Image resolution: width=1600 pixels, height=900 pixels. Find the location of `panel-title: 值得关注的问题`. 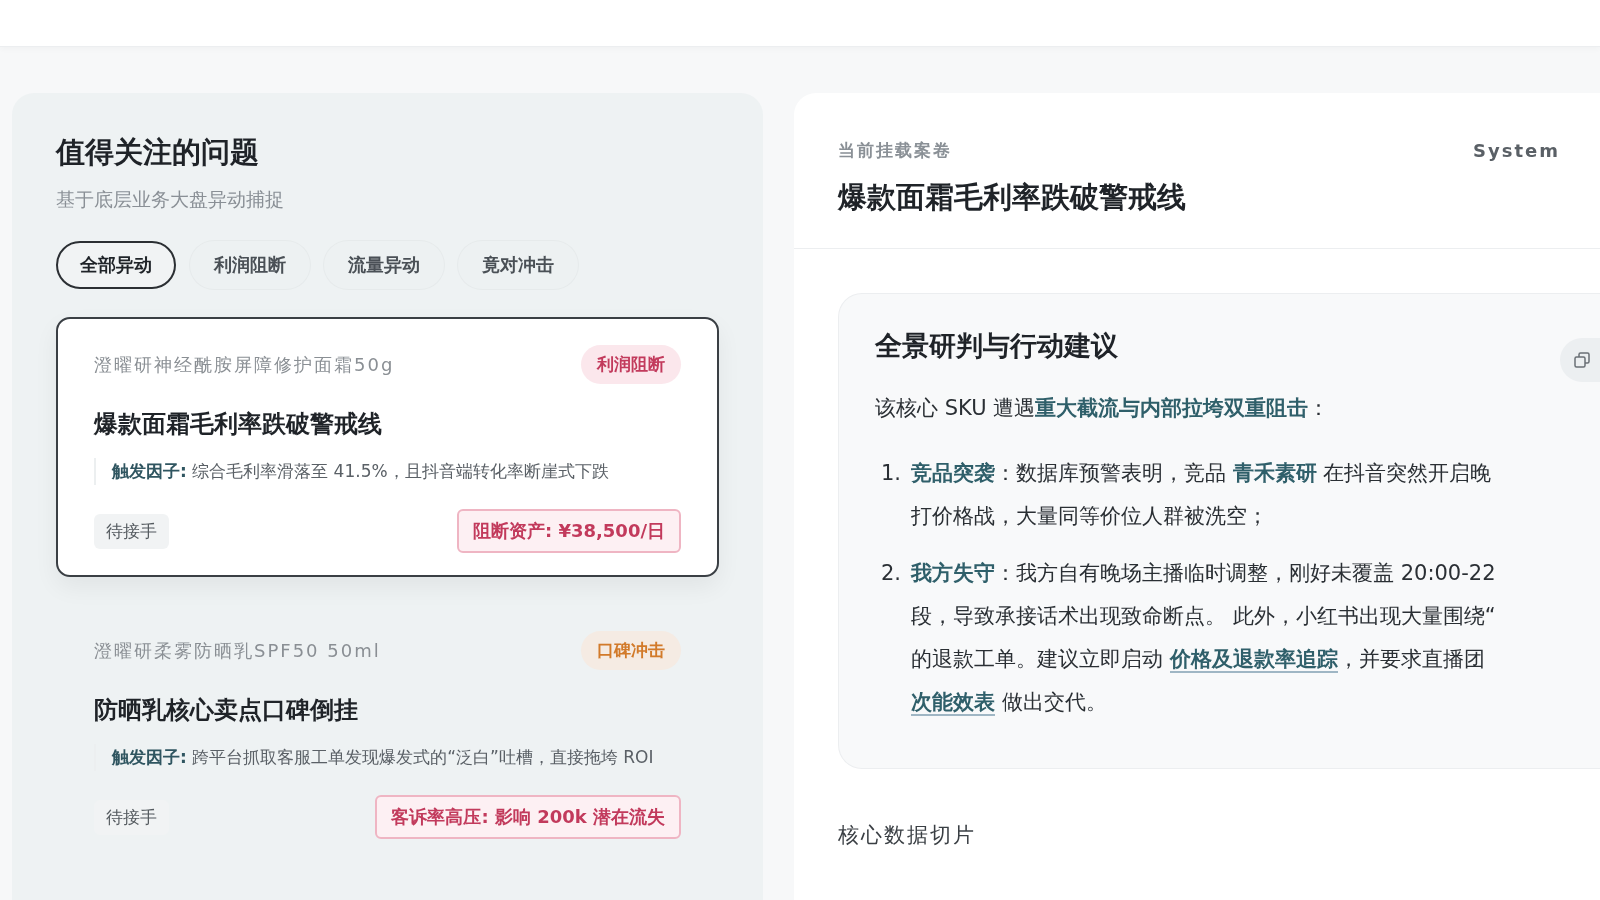

panel-title: 值得关注的问题 is located at coordinates (158, 152).